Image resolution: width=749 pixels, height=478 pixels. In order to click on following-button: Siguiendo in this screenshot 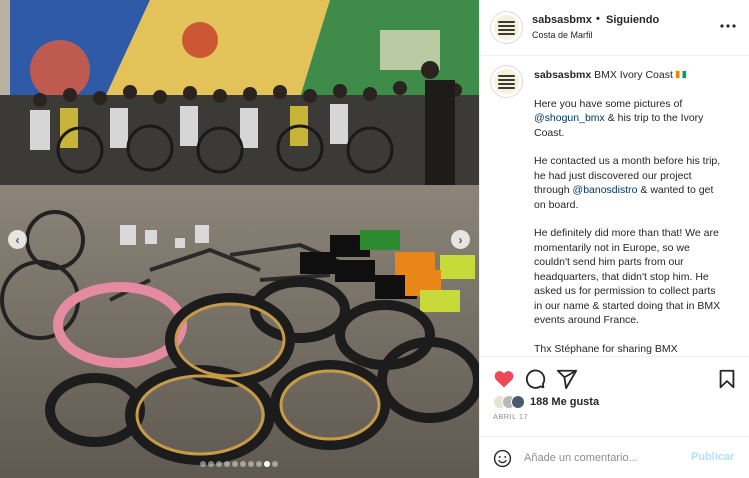, I will do `click(632, 20)`.